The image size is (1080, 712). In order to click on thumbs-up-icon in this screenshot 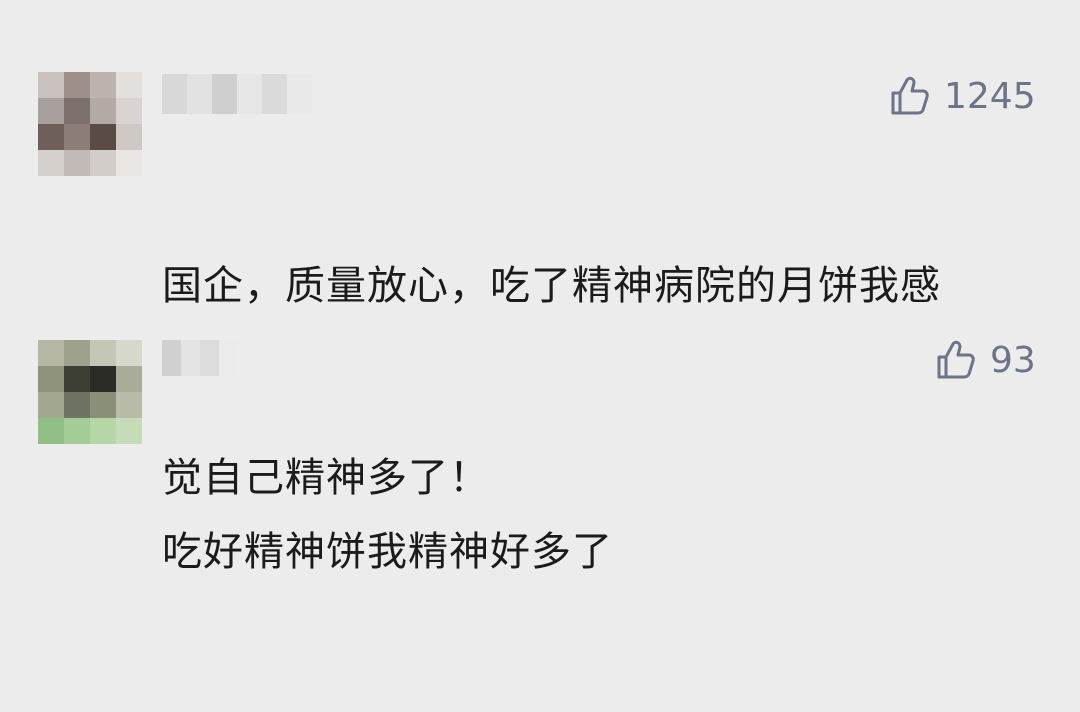, I will do `click(956, 359)`.